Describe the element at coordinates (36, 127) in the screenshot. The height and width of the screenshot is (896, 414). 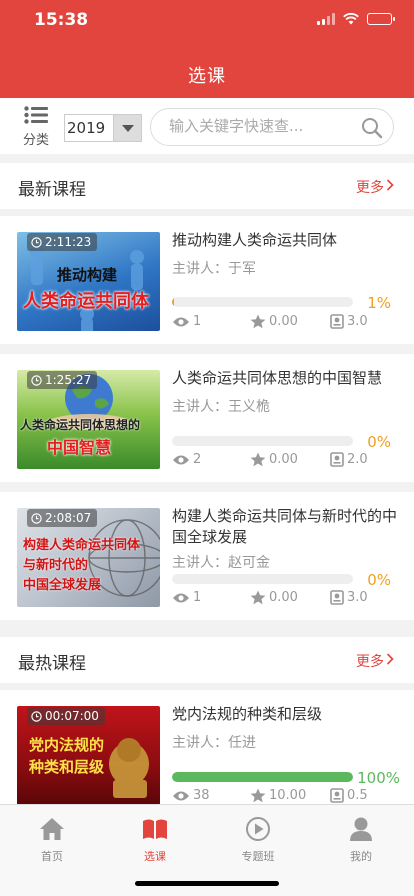
I see `category-button: 分类` at that location.